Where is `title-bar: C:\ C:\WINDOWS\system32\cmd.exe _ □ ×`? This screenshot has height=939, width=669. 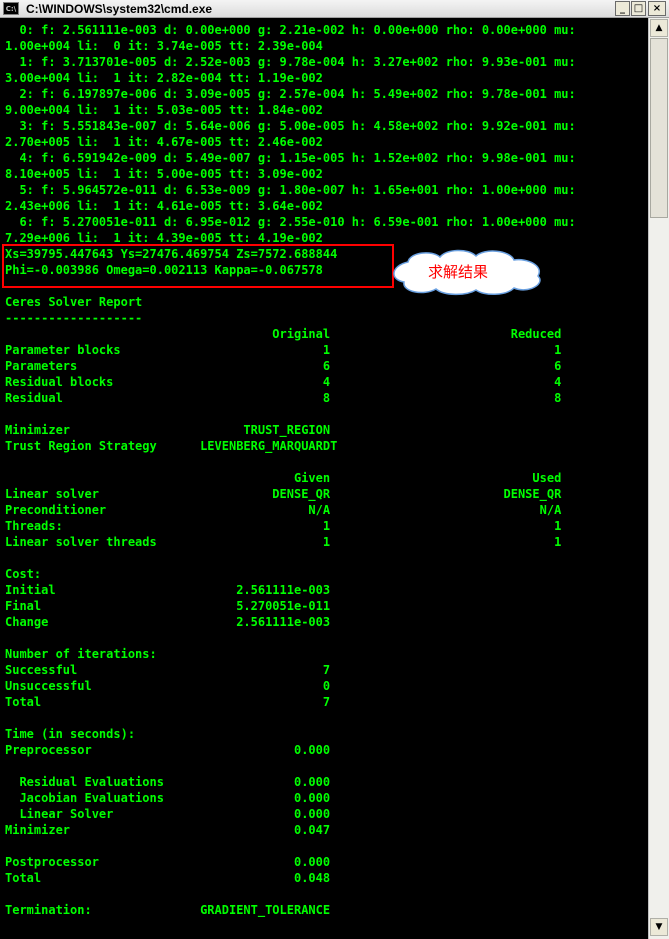 title-bar: C:\ C:\WINDOWS\system32\cmd.exe _ □ × is located at coordinates (334, 9).